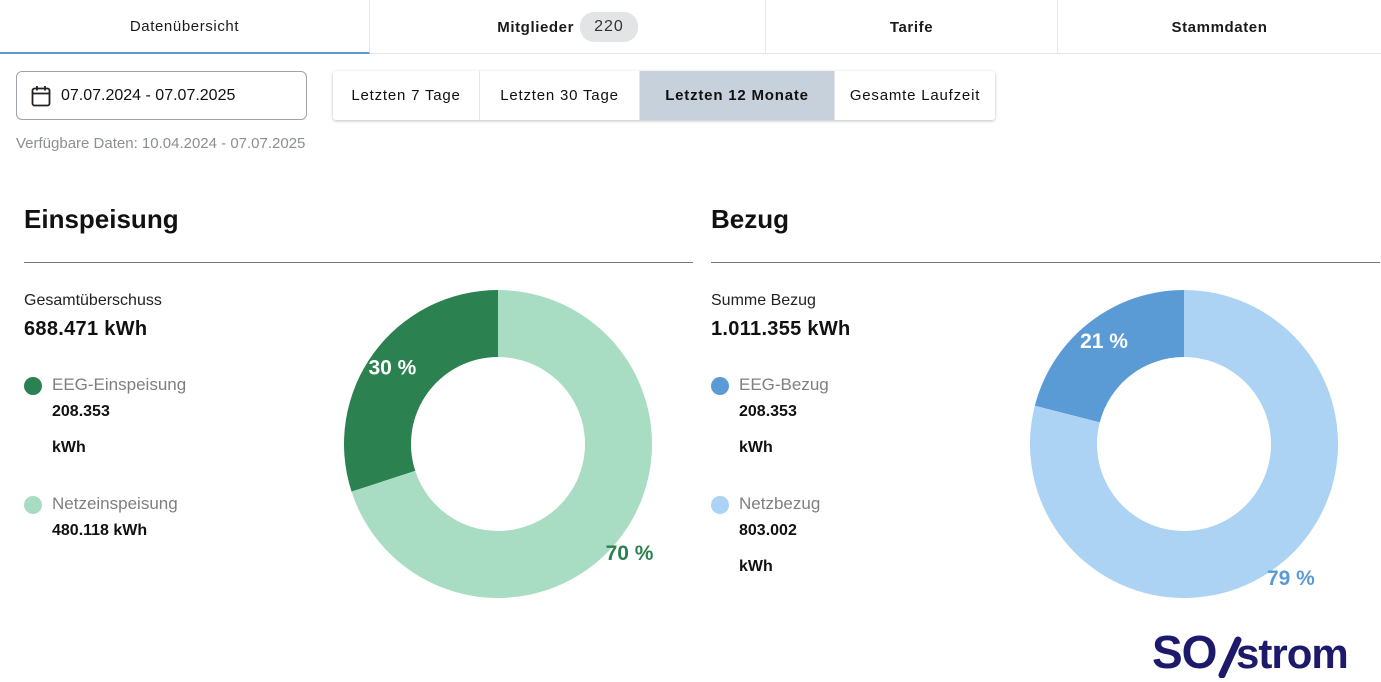  What do you see at coordinates (1291, 578) in the screenshot?
I see `donut-label-netzbezug: 79 %` at bounding box center [1291, 578].